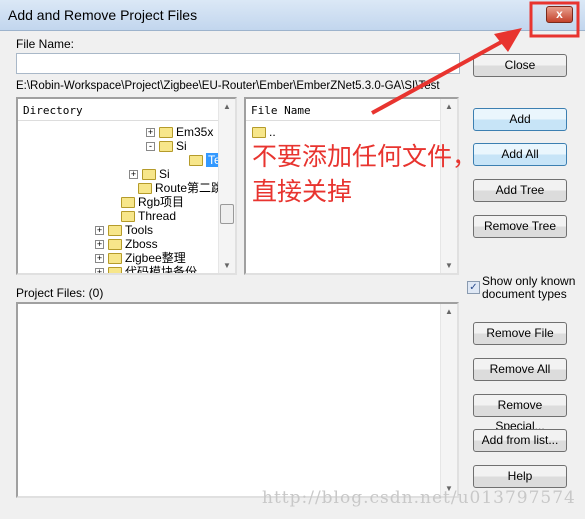  What do you see at coordinates (419, 498) in the screenshot?
I see `watermark: http://blog.csdn.net/u013797574` at bounding box center [419, 498].